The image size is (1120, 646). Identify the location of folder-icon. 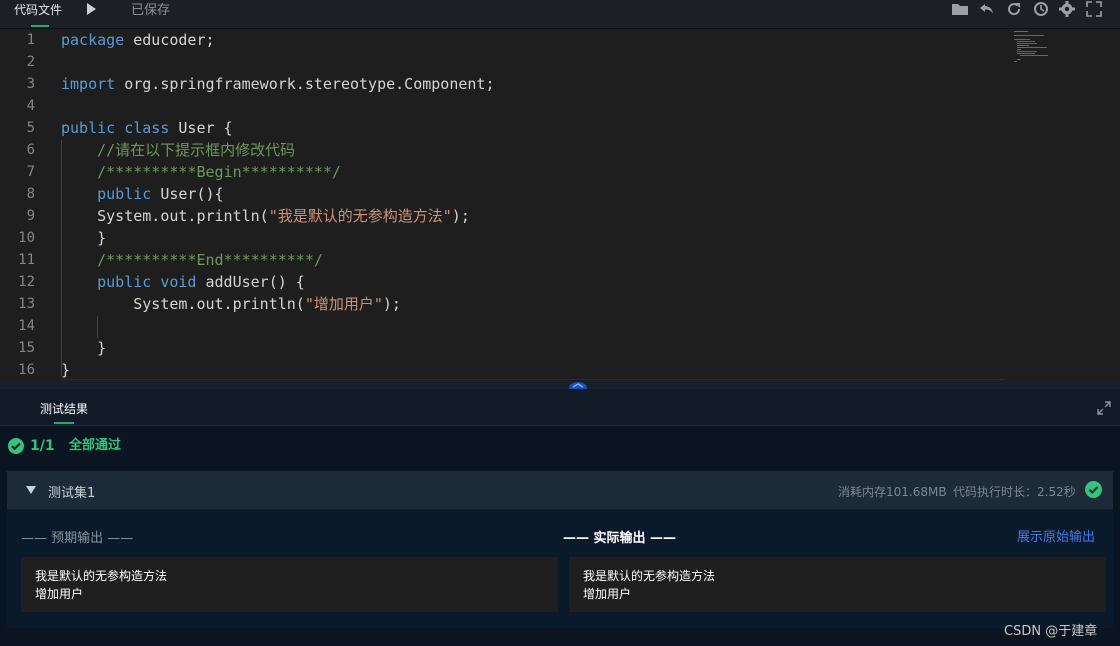
(960, 9).